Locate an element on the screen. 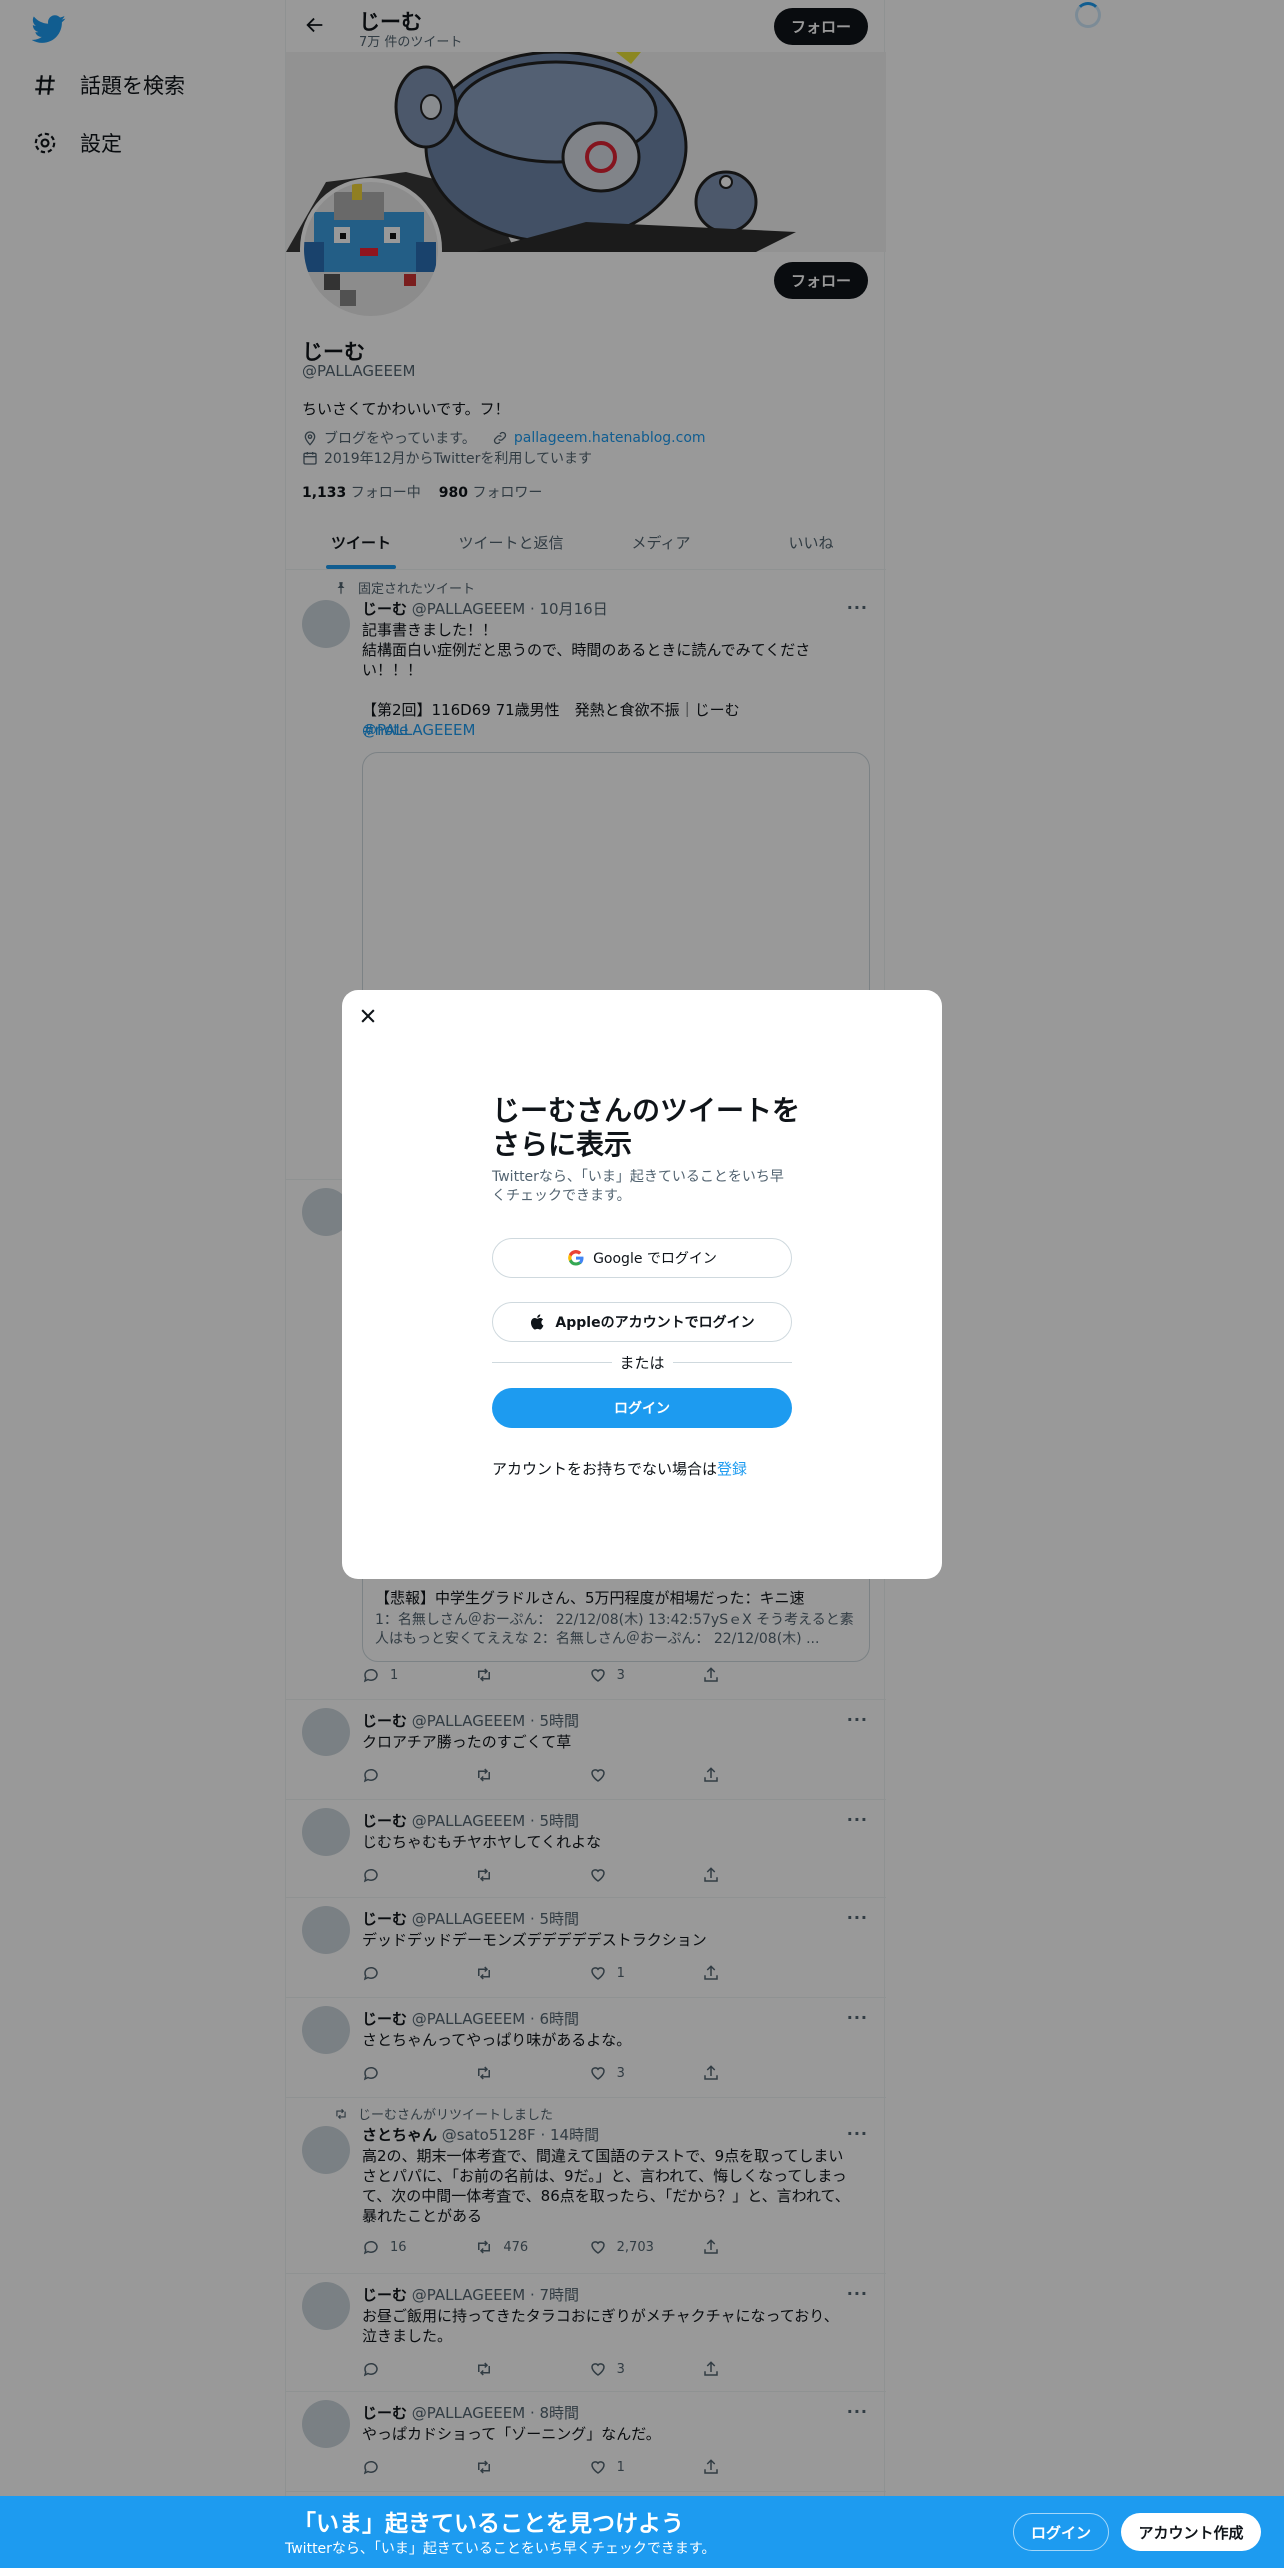  modal-title: じーむさんのツイートをさらに表示 is located at coordinates (646, 1127).